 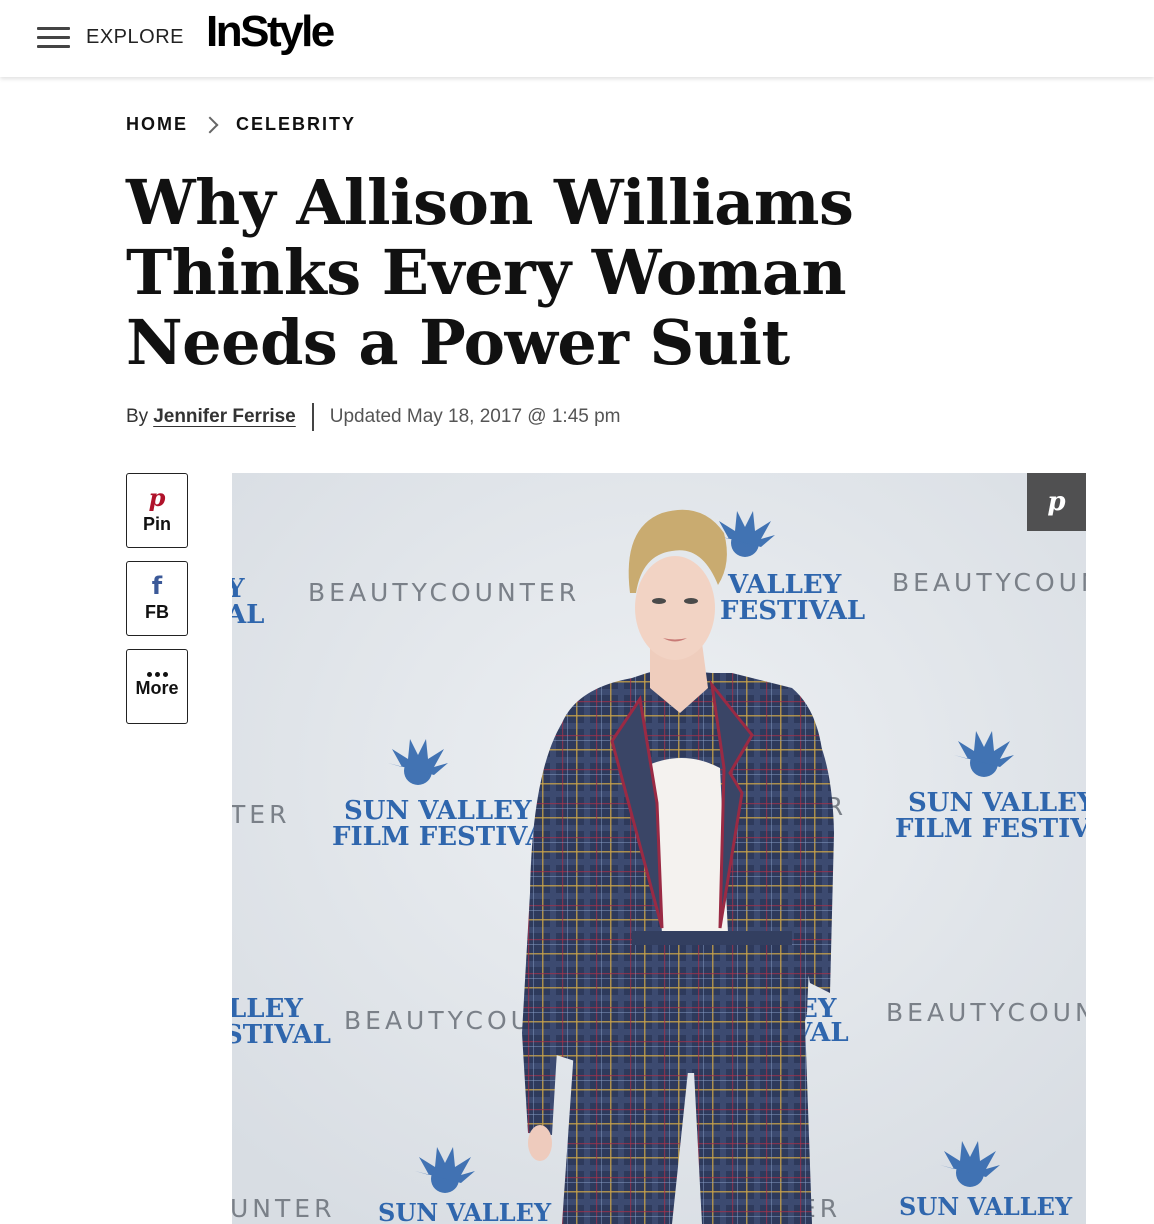 What do you see at coordinates (270, 32) in the screenshot?
I see `instyle-logo: InStyle` at bounding box center [270, 32].